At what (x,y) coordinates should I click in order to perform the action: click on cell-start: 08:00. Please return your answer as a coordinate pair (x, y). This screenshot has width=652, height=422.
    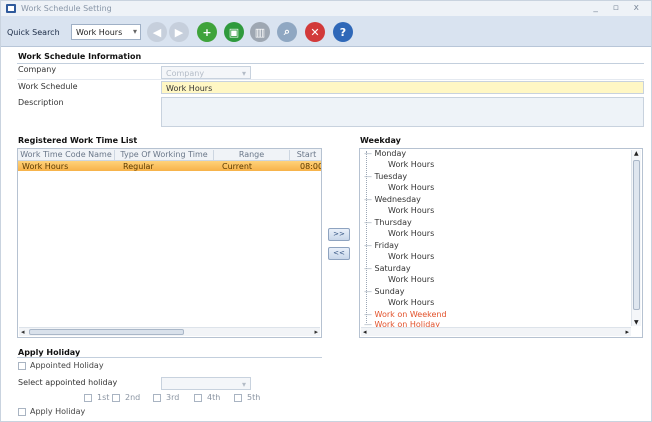
    Looking at the image, I should click on (311, 166).